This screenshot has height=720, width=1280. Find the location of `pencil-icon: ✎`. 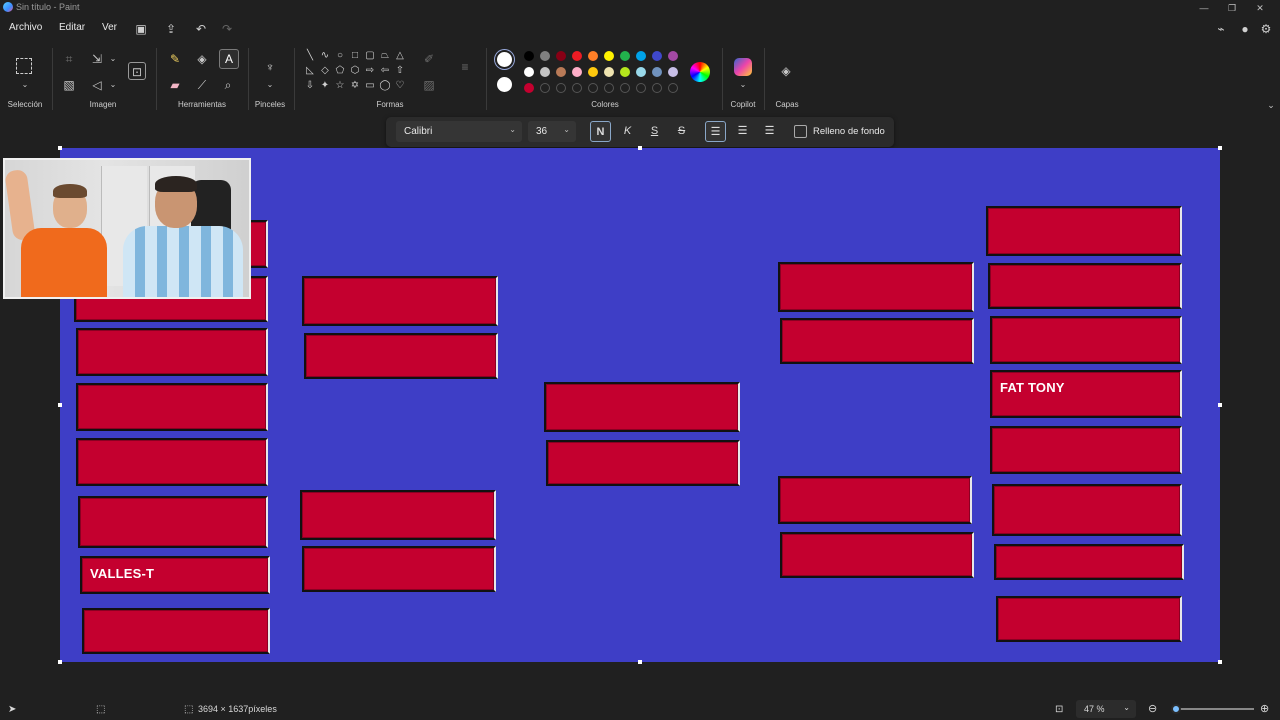

pencil-icon: ✎ is located at coordinates (175, 59).